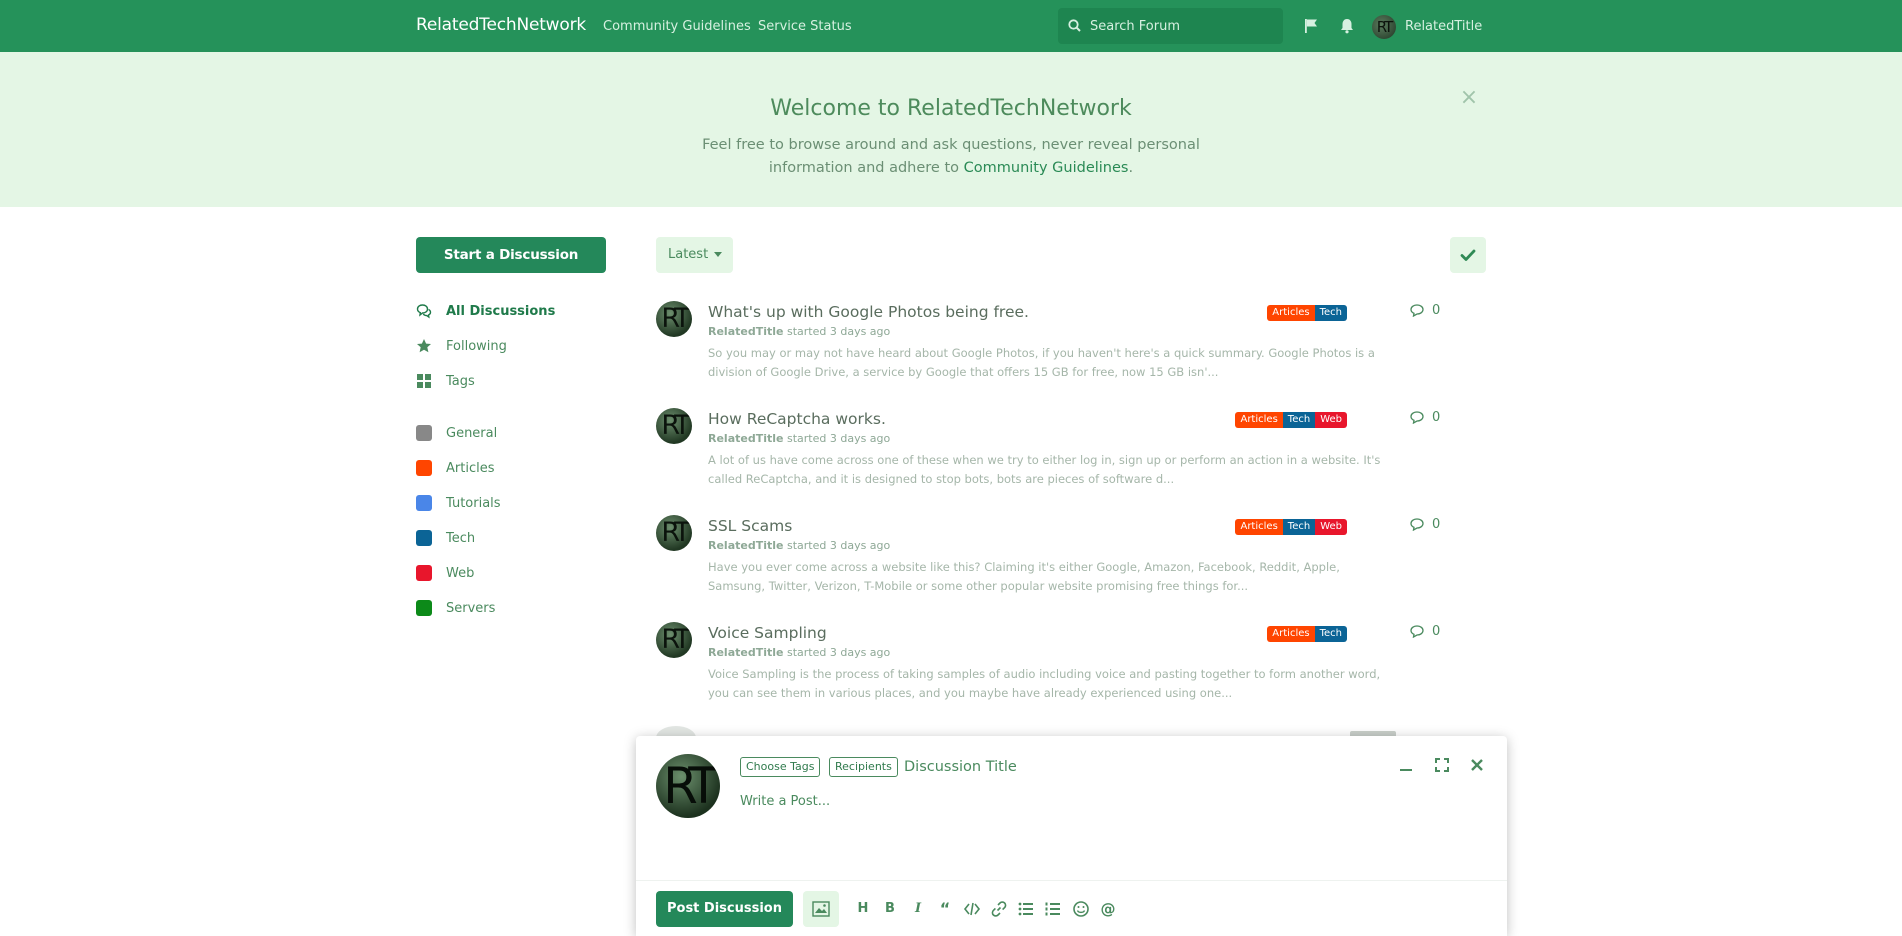  I want to click on user-menu: RelatedTitle, so click(1443, 26).